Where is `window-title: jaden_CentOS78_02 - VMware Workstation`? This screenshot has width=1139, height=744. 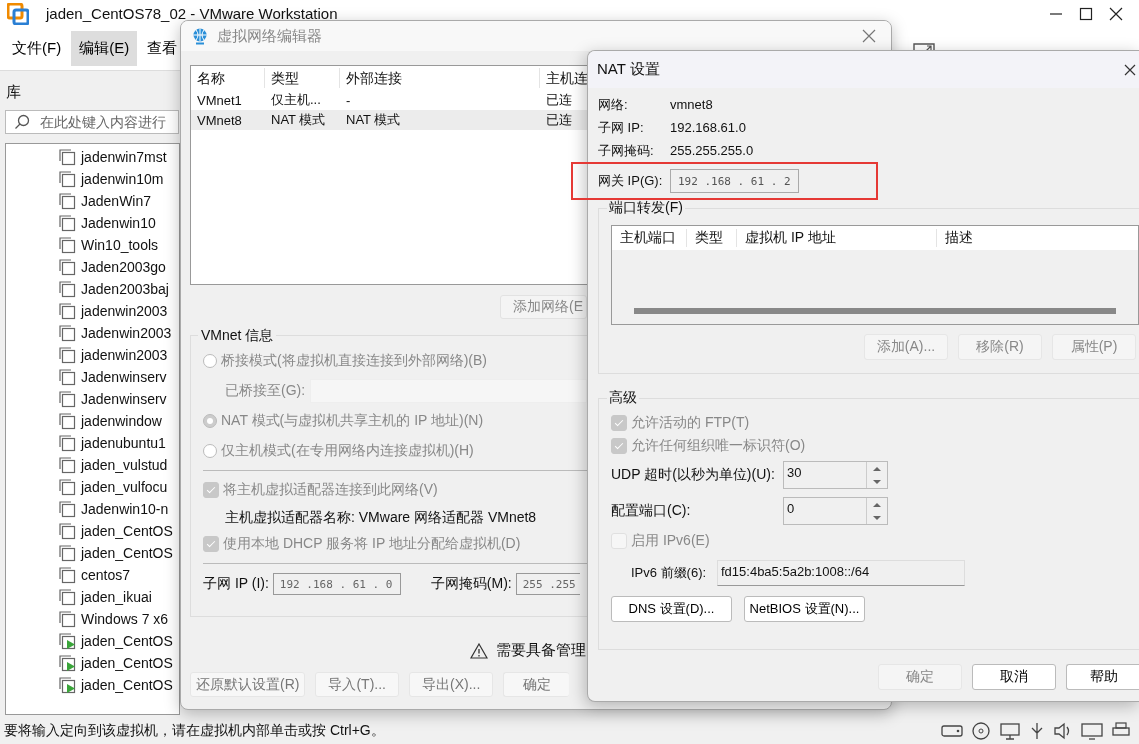 window-title: jaden_CentOS78_02 - VMware Workstation is located at coordinates (192, 14).